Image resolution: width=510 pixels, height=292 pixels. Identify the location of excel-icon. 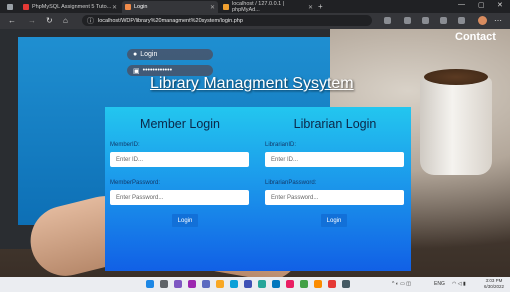
(304, 284).